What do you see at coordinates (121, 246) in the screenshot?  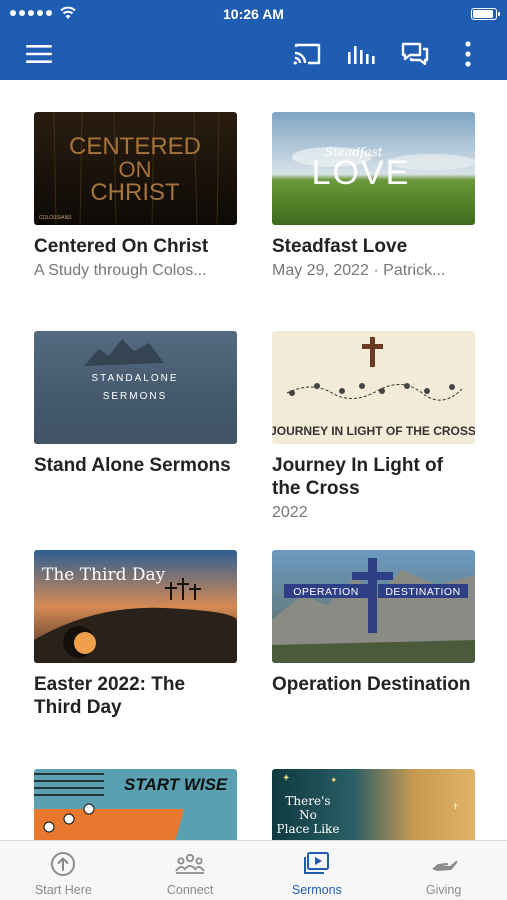 I see `series-title: Centered On Christ` at bounding box center [121, 246].